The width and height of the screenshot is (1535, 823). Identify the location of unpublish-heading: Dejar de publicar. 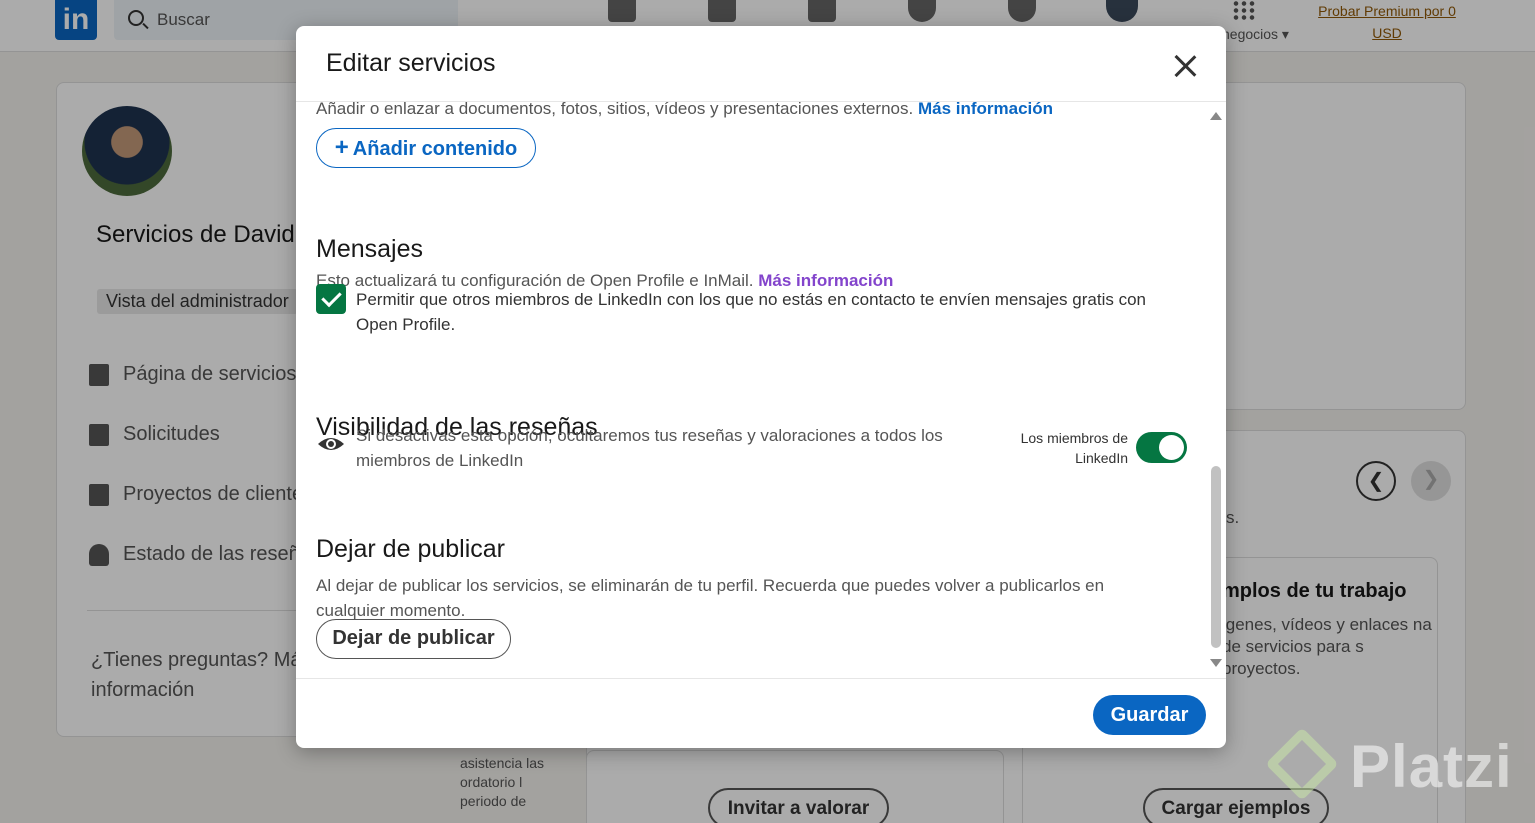
(410, 549).